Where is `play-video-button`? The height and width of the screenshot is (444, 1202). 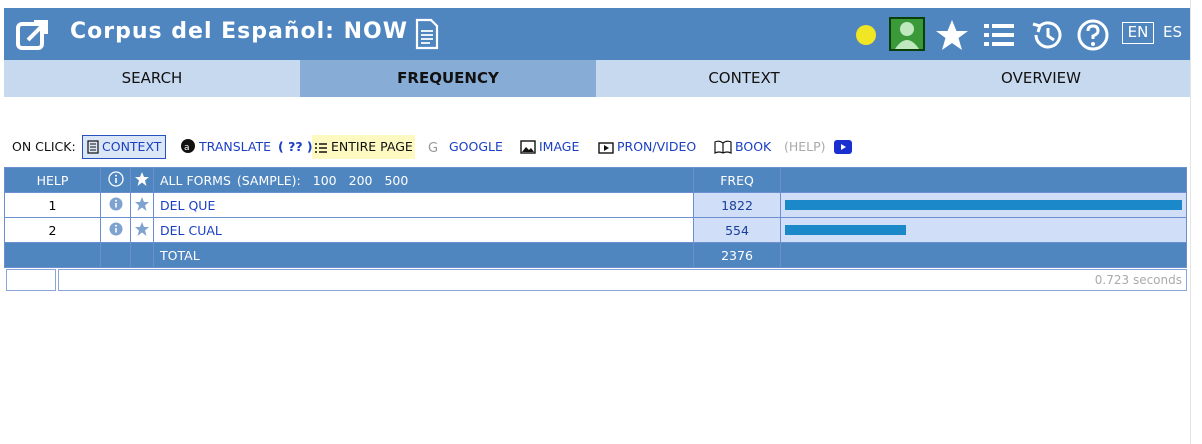
play-video-button is located at coordinates (844, 147).